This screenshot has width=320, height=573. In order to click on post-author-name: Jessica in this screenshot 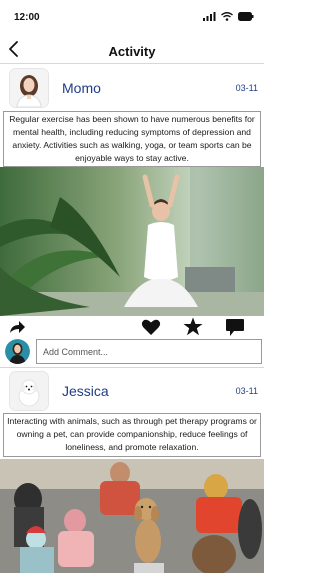, I will do `click(85, 391)`.